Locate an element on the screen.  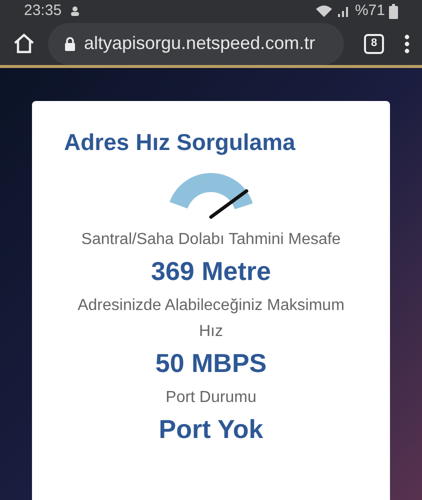
battery-icon is located at coordinates (393, 11).